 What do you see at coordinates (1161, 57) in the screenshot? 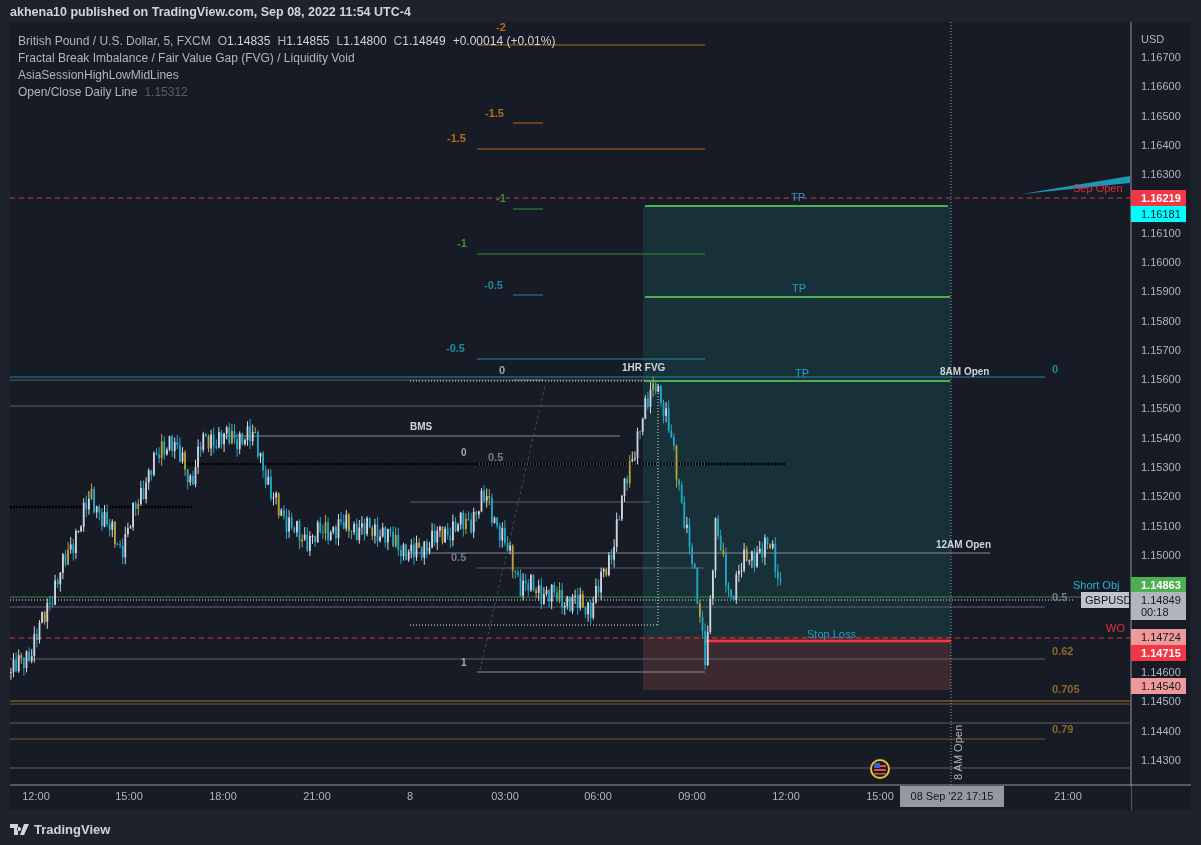
I see `price-axis-label: 1.16700` at bounding box center [1161, 57].